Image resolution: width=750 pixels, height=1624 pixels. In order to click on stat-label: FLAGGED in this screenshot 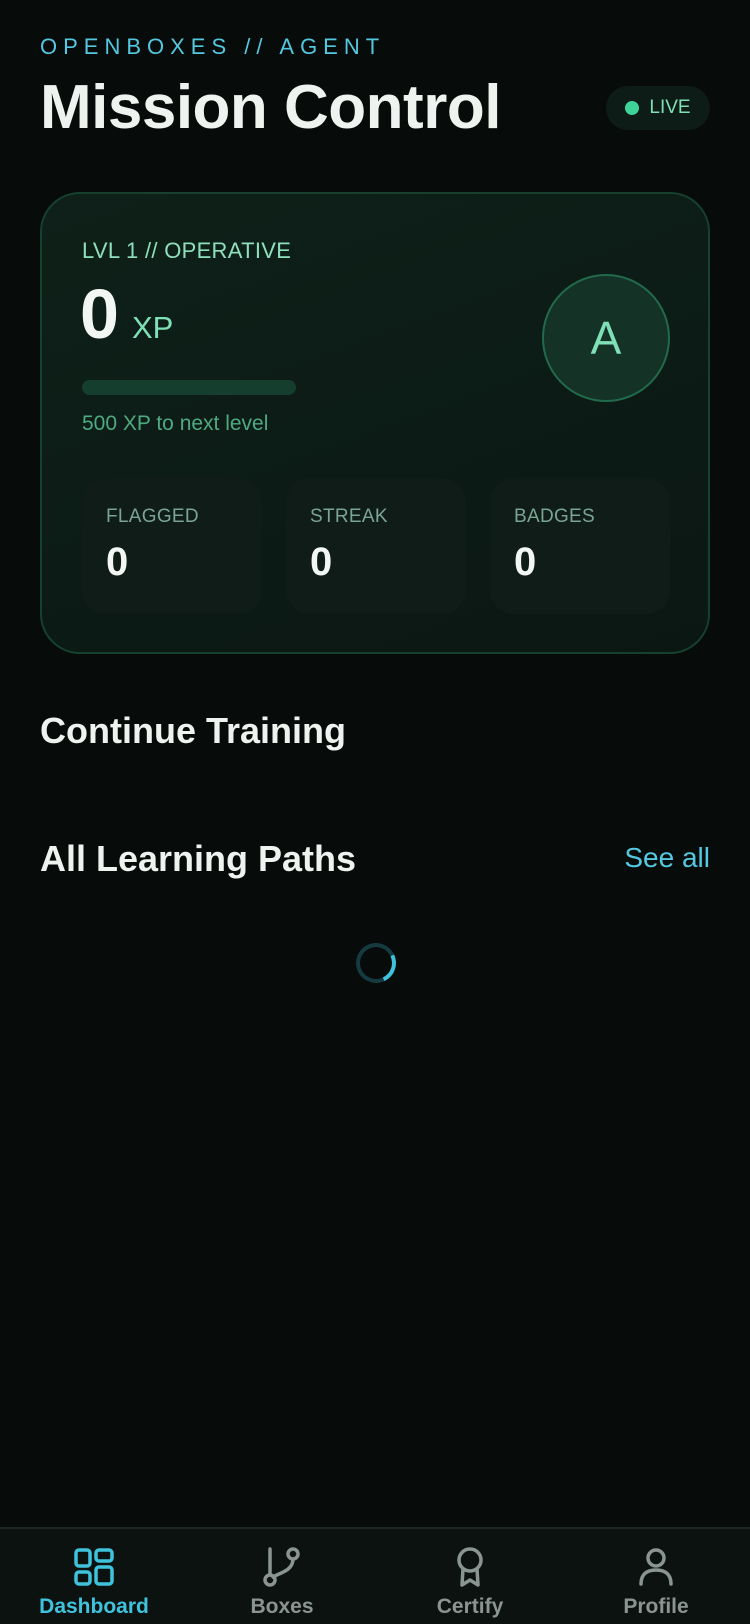, I will do `click(152, 516)`.